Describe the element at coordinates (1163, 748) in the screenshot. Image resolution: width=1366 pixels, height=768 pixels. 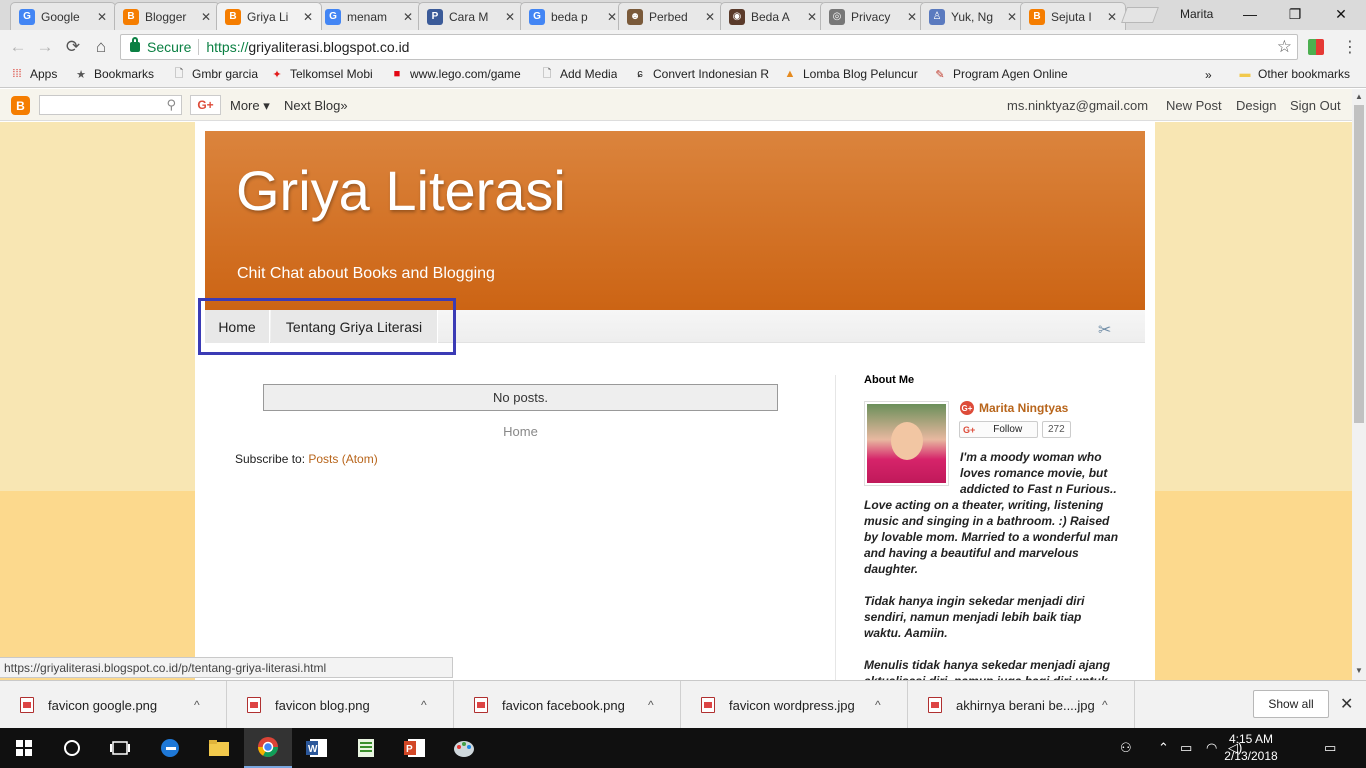
I see `show-hidden-icons-chevron: ⌃` at that location.